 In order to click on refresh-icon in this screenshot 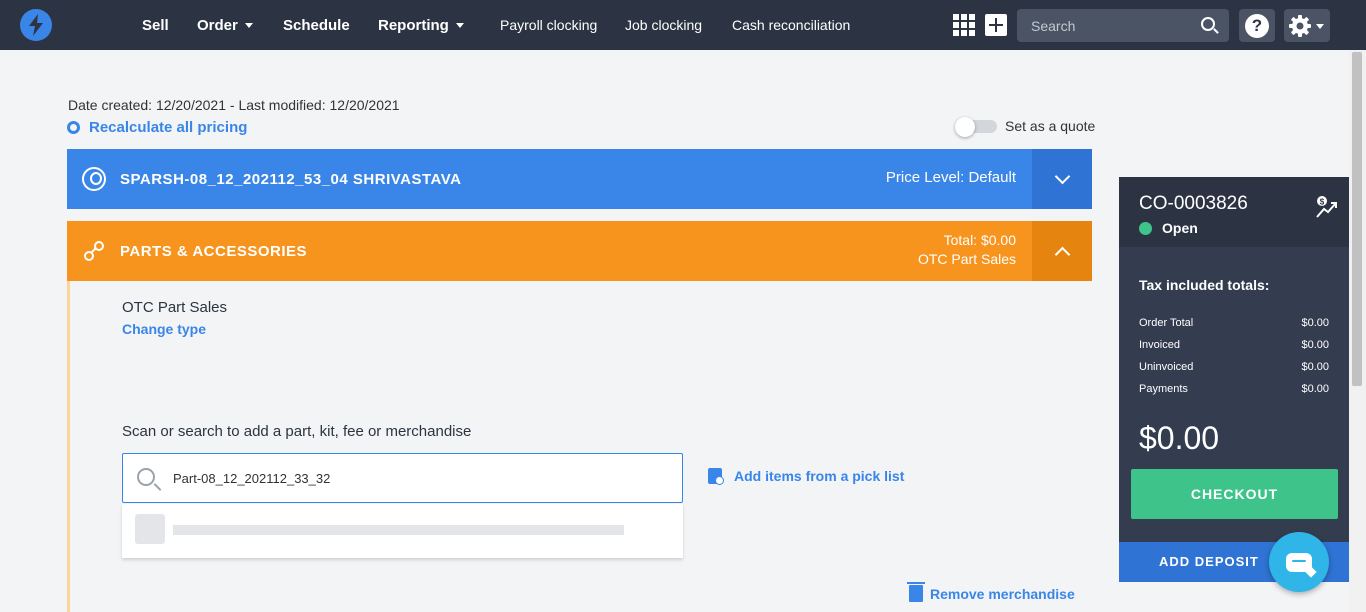, I will do `click(73, 127)`.